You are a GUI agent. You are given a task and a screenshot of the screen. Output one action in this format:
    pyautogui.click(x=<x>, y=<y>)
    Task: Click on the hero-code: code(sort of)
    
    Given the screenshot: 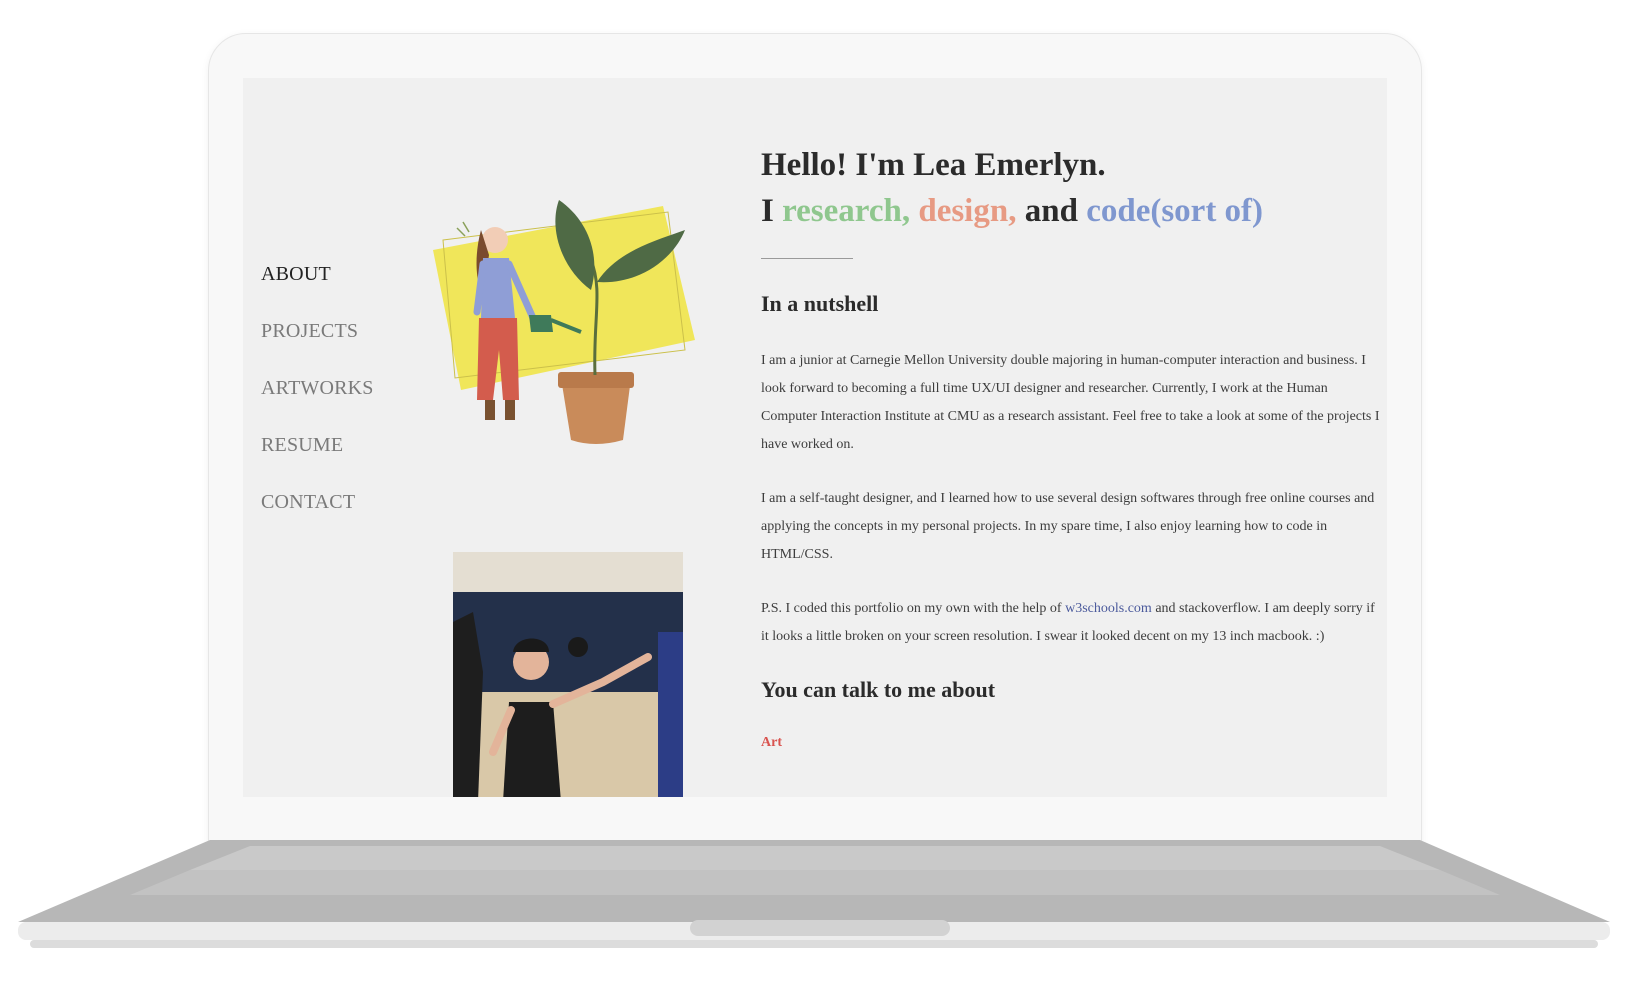 What is the action you would take?
    pyautogui.click(x=1175, y=211)
    